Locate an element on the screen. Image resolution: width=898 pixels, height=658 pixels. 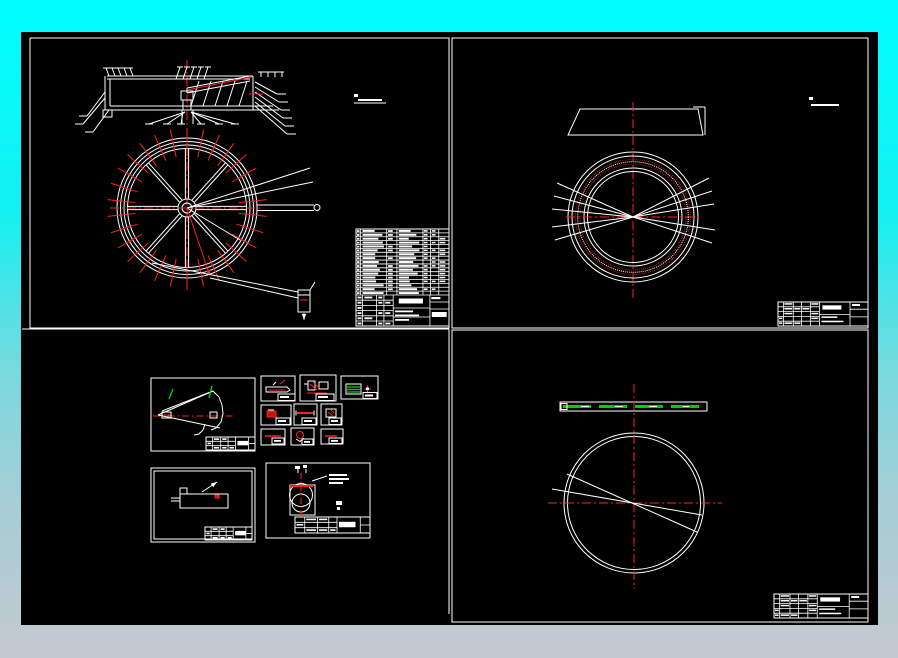
bl-valve-detail is located at coordinates (318, 500).